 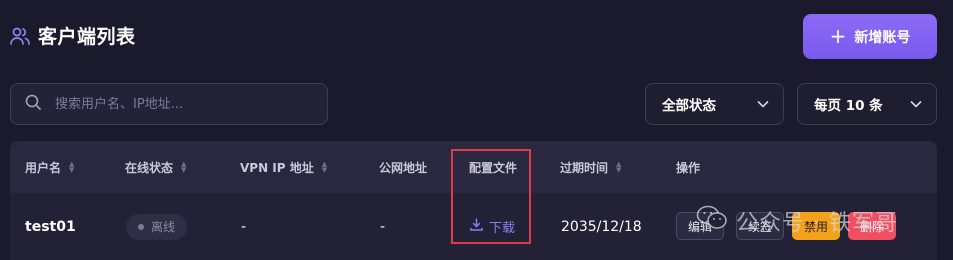 I want to click on cell-vpn-ip: -, so click(x=244, y=226).